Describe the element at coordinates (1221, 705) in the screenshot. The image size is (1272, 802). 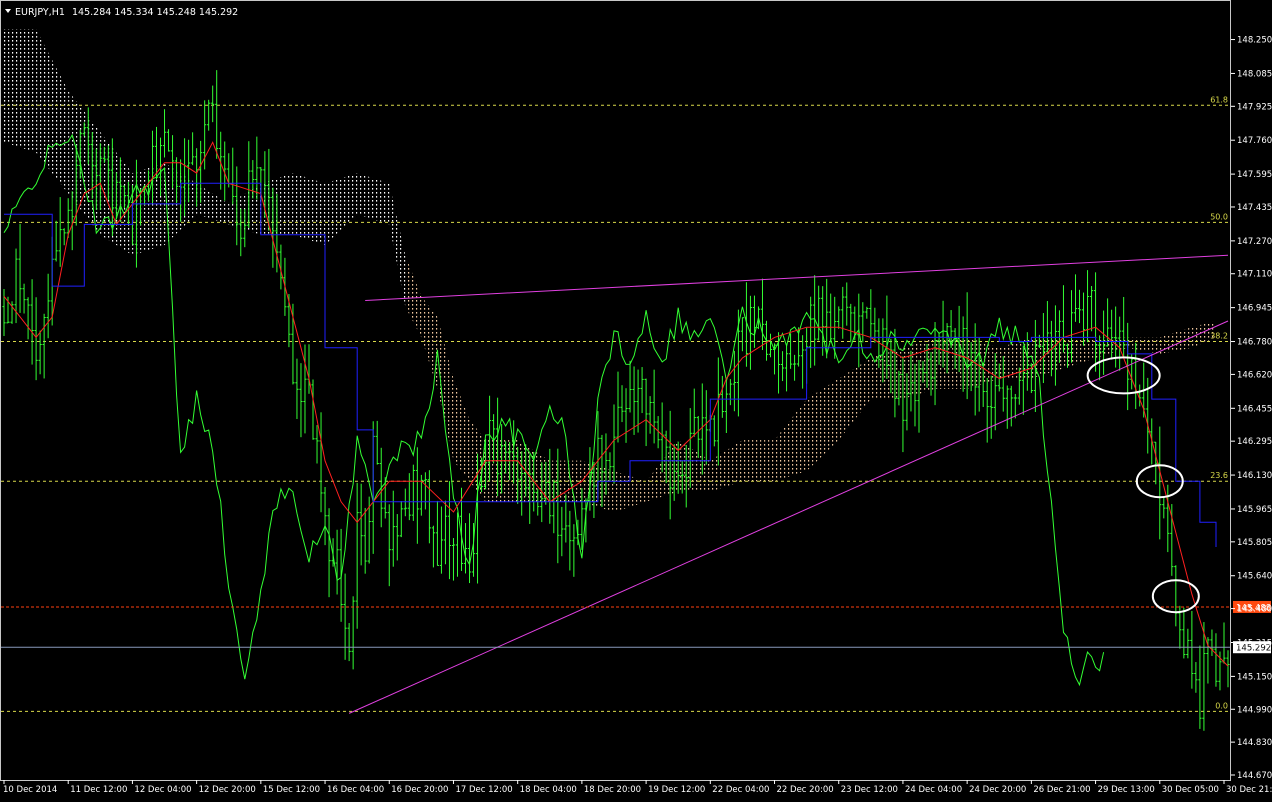
I see `fib-level-label: 0.0` at that location.